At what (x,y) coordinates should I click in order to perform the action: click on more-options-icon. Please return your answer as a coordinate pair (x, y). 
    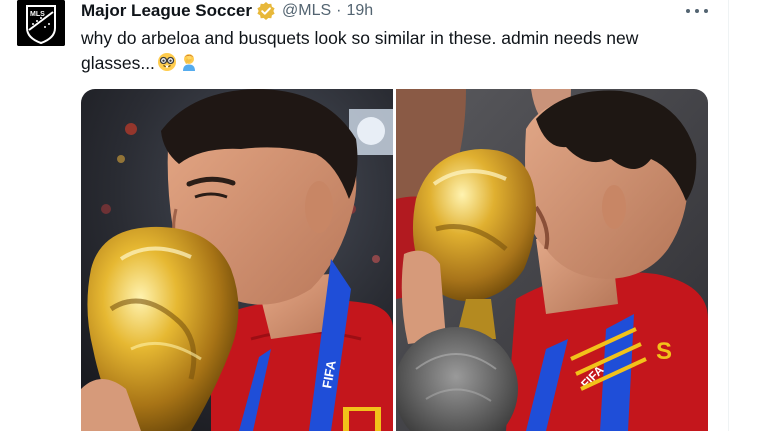
    Looking at the image, I should click on (697, 11).